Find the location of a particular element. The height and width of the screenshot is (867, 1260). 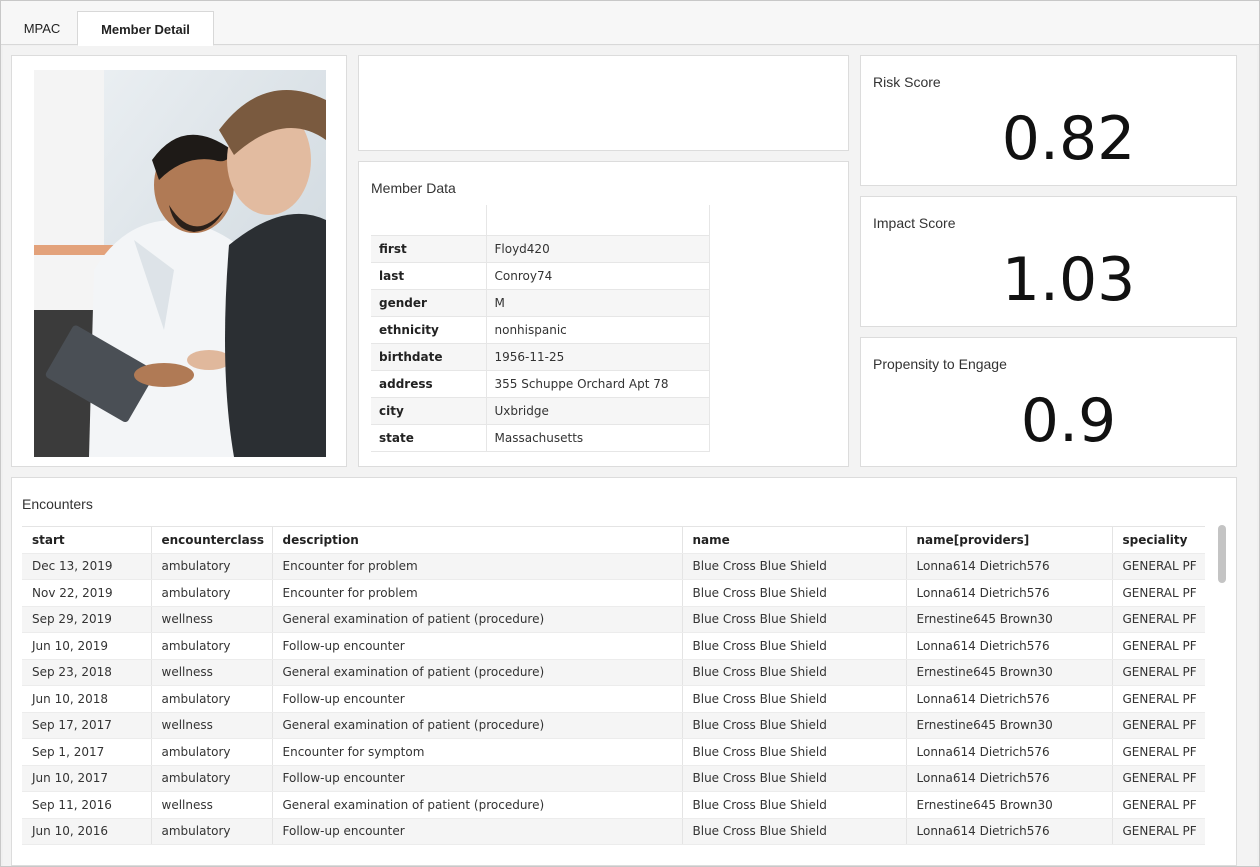

column-header: description is located at coordinates (477, 540).